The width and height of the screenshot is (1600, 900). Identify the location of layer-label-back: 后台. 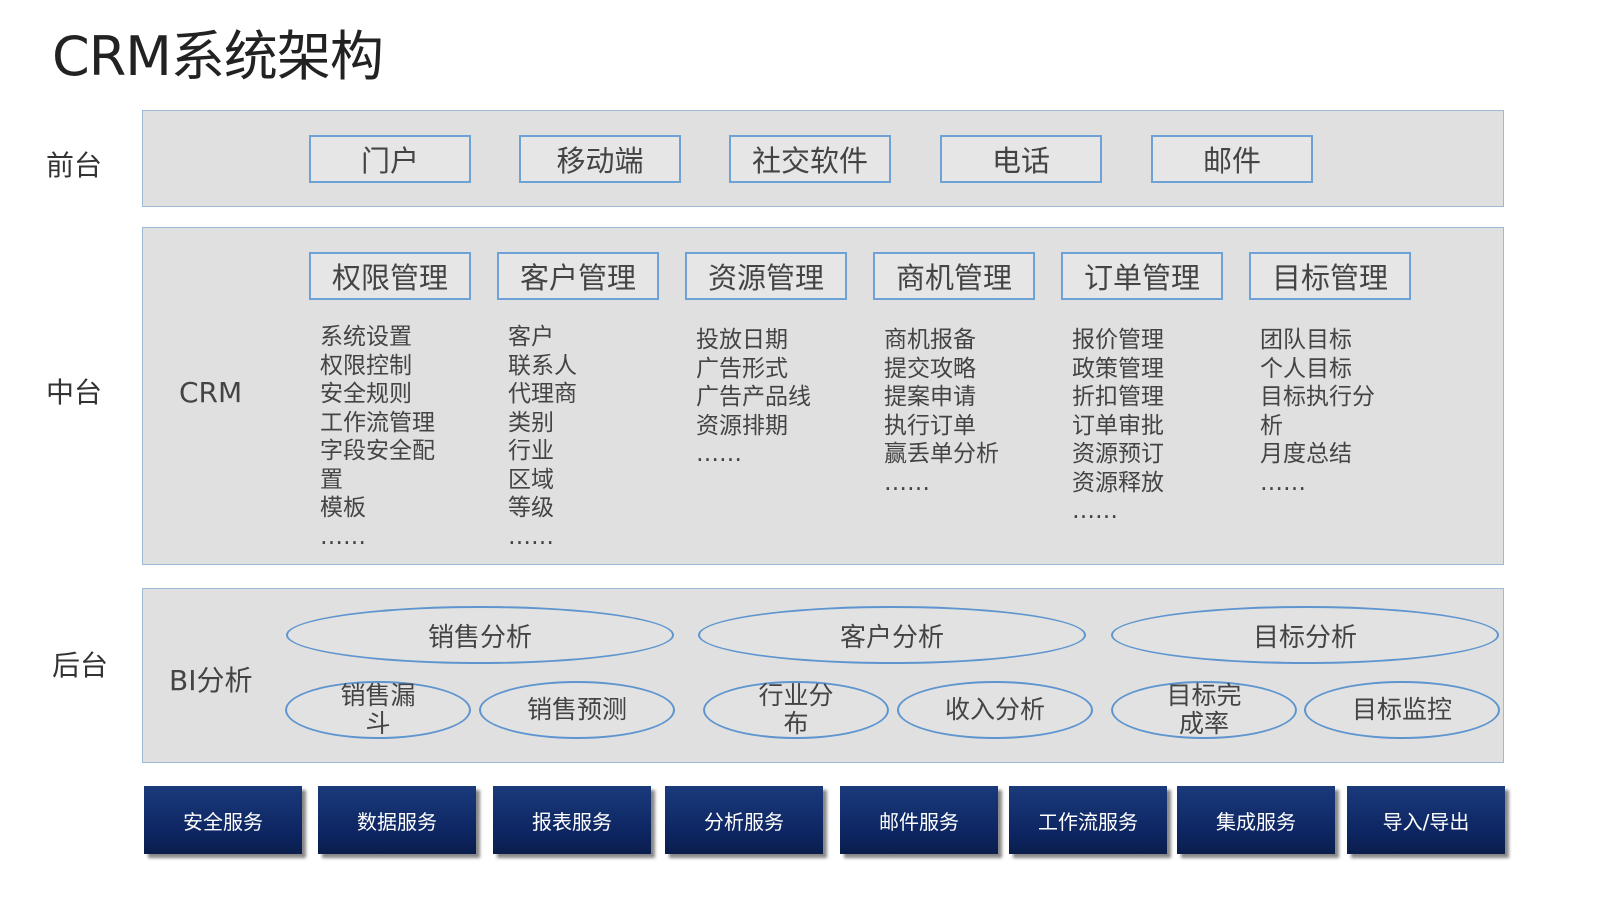
(80, 665).